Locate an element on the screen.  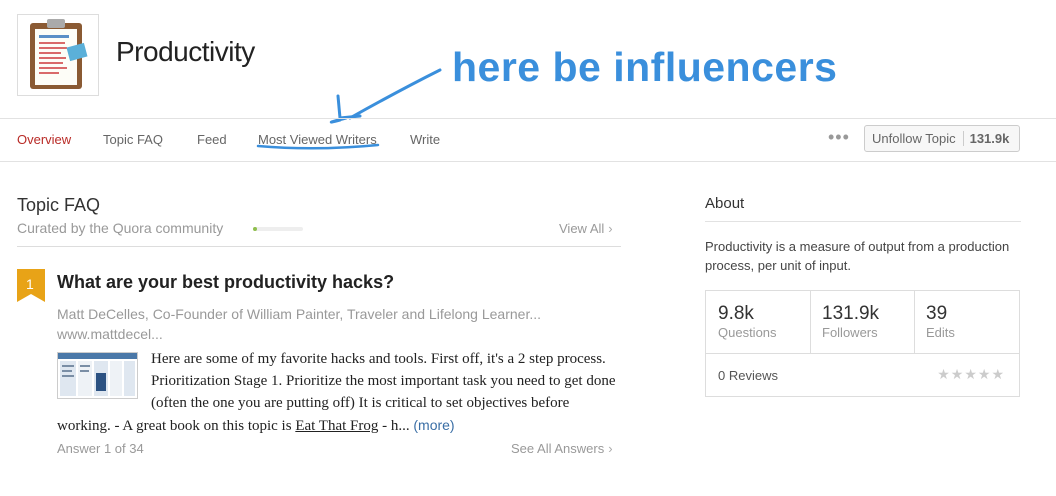
topic-image is located at coordinates (58, 55).